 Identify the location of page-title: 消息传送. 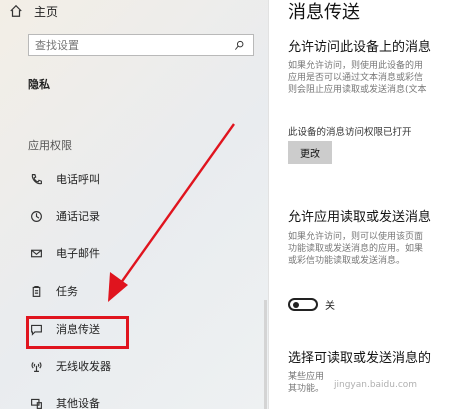
(324, 12).